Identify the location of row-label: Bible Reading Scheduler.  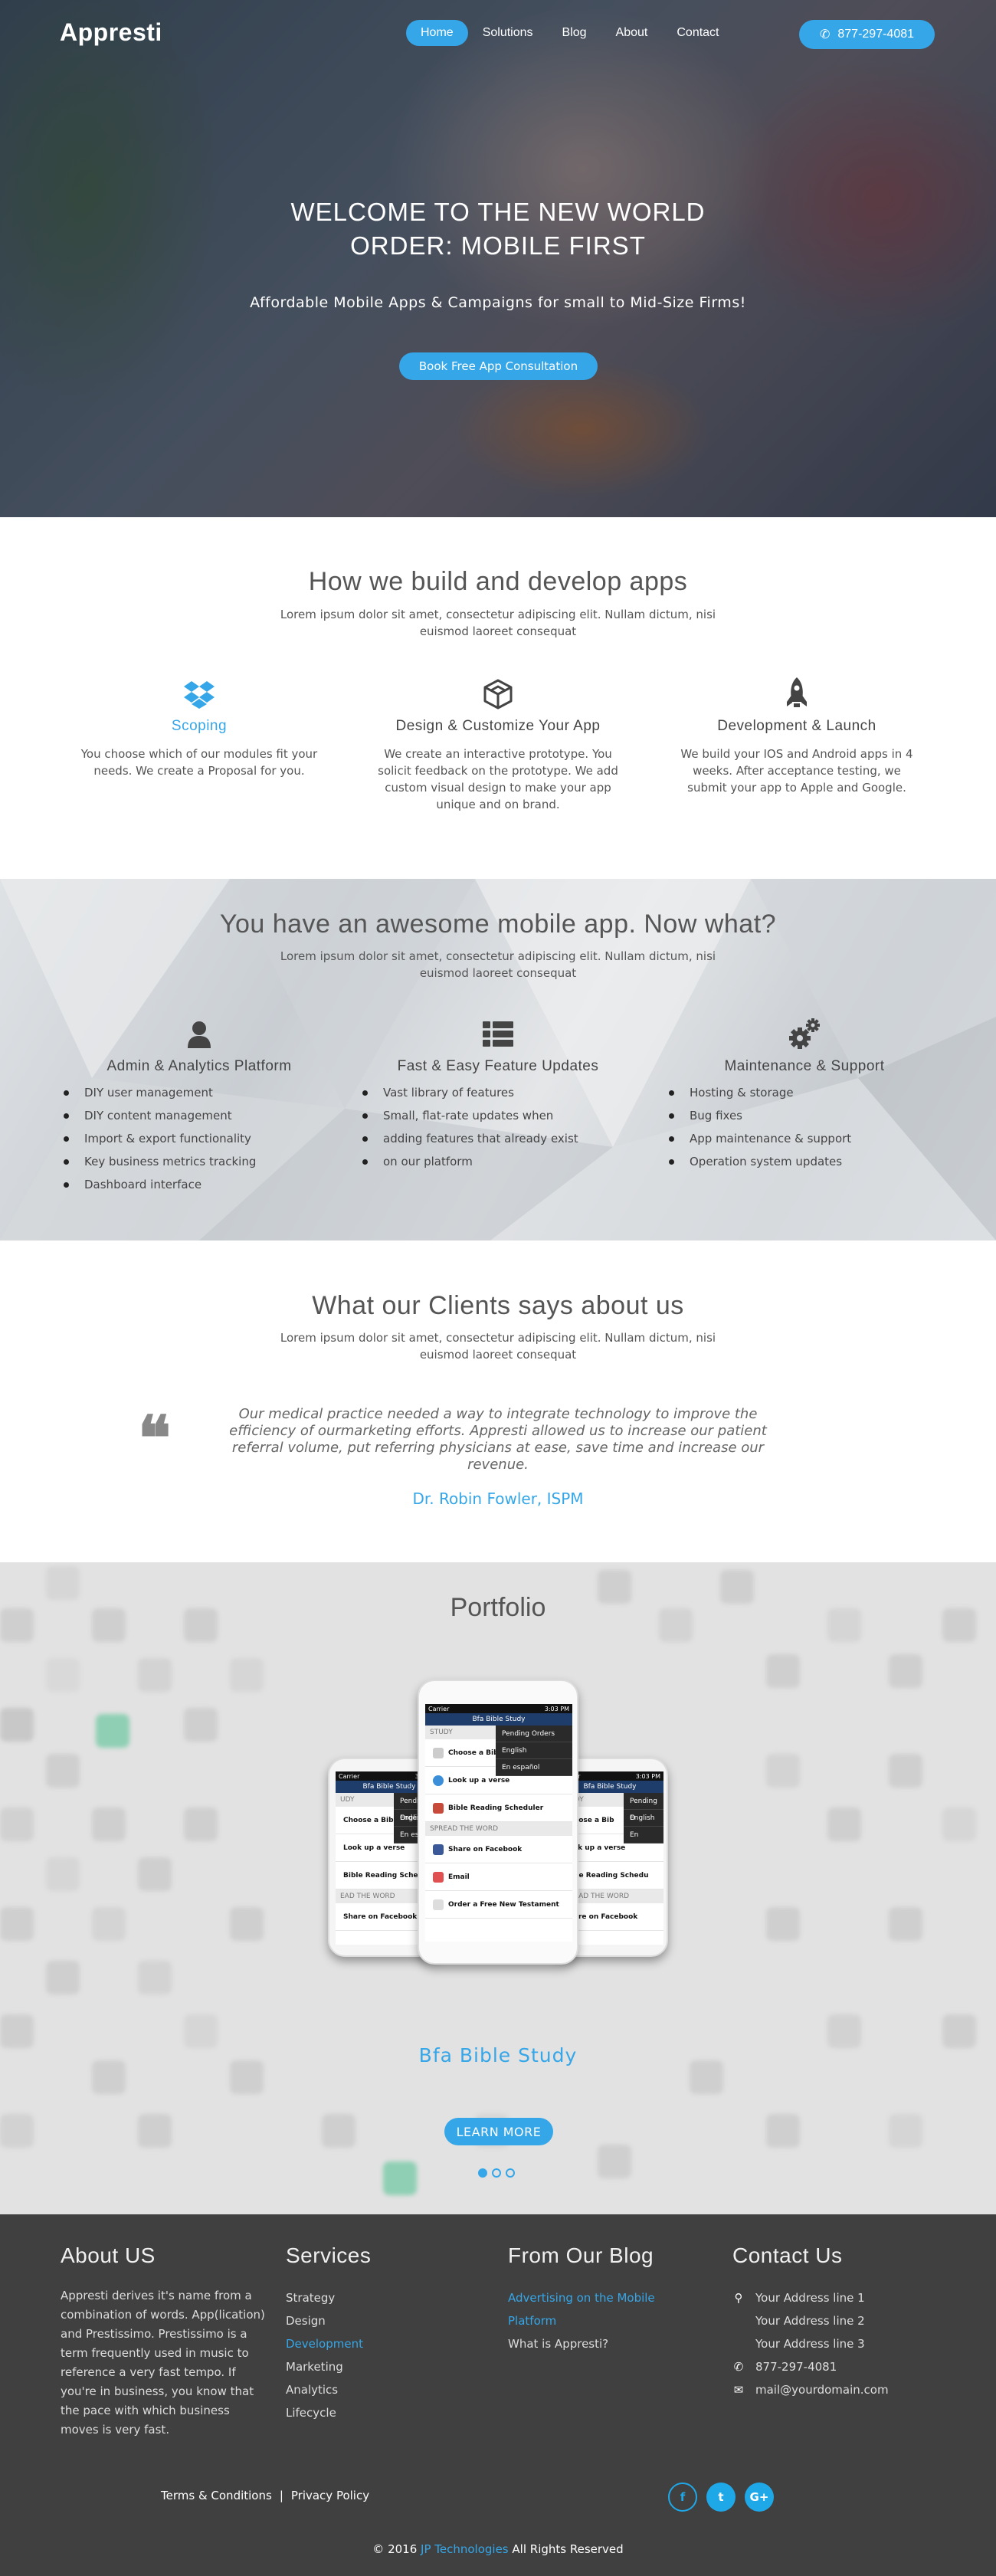
(496, 1808).